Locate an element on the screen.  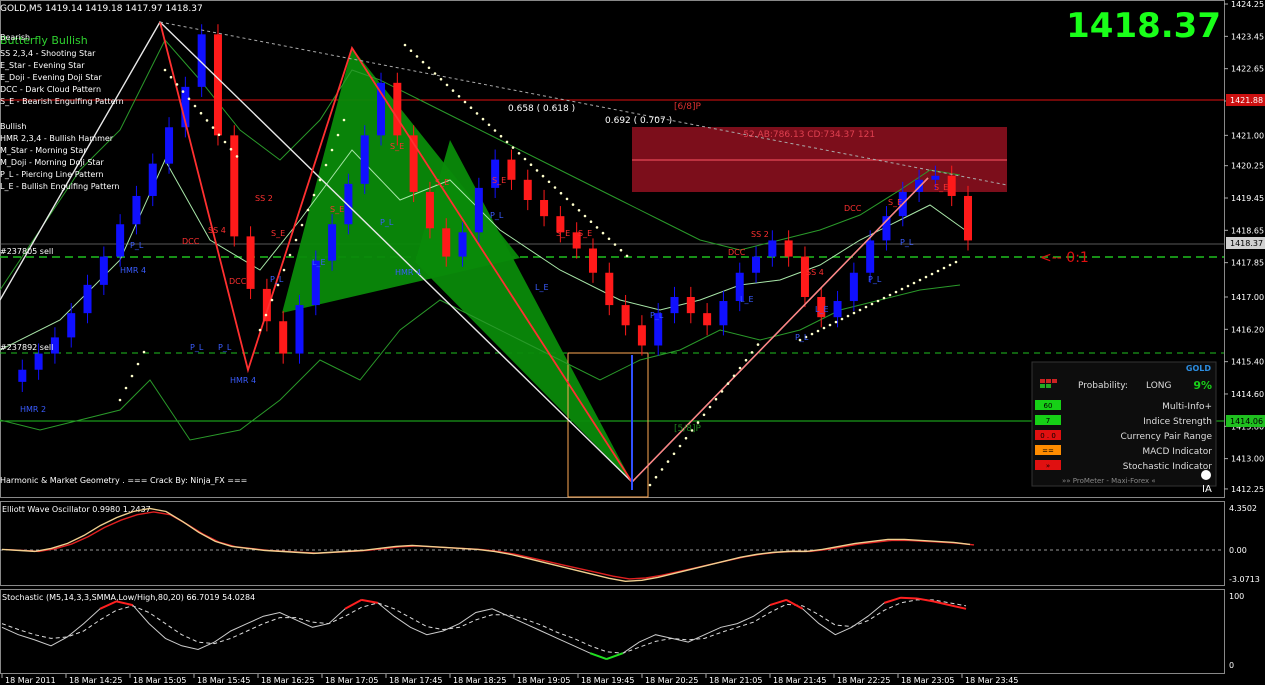
probability-value: 9% is located at coordinates (1202, 385).